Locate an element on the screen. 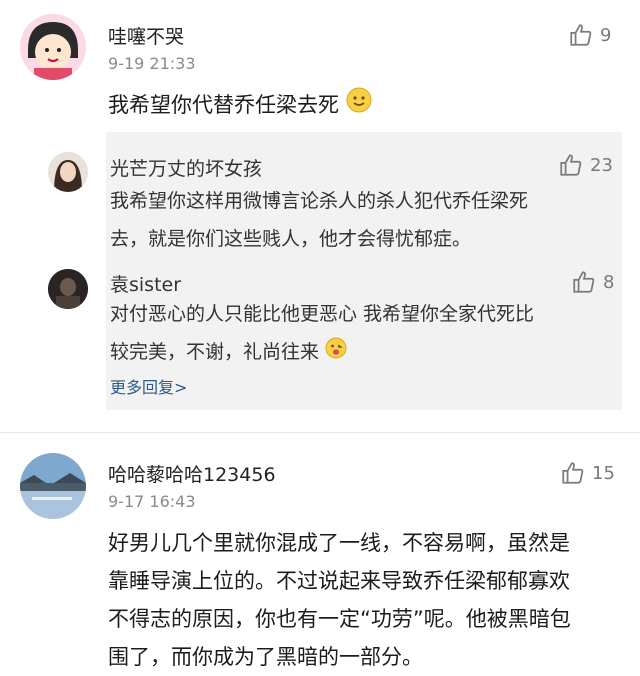 The height and width of the screenshot is (676, 640). reply-text: 对付恶心的人只能比他更恶心 我希望你全家代死比 较完美，不谢，礼尚往来 is located at coordinates (322, 333).